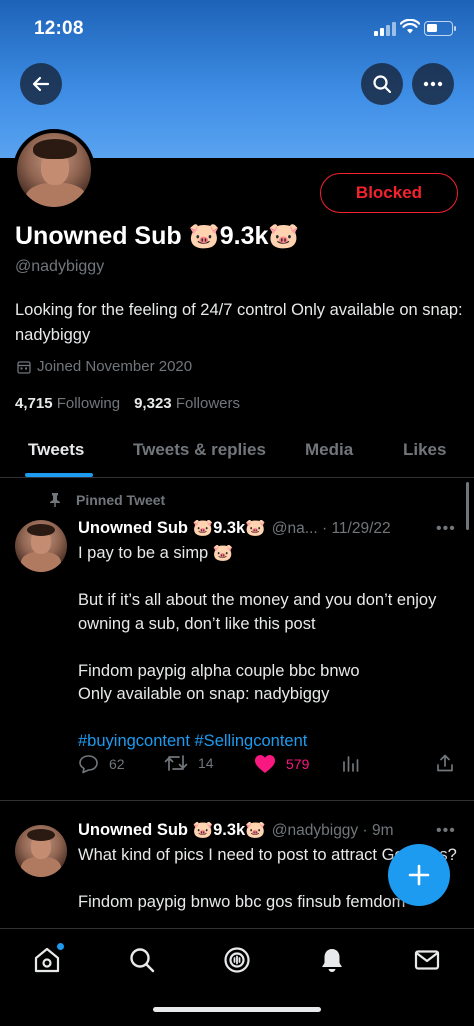  I want to click on like-count: 579, so click(298, 764).